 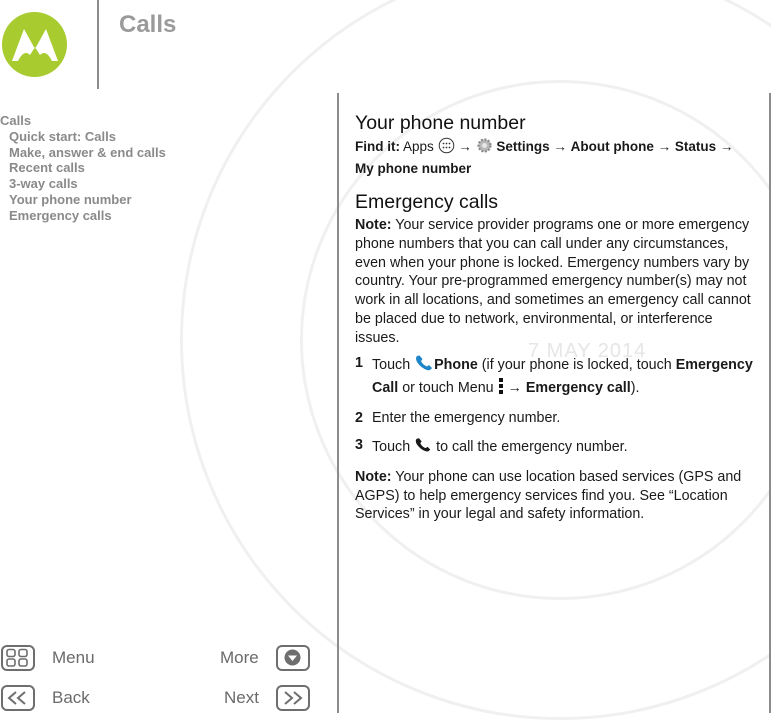 I want to click on toc-item-recent-calls: Recent calls, so click(x=83, y=168).